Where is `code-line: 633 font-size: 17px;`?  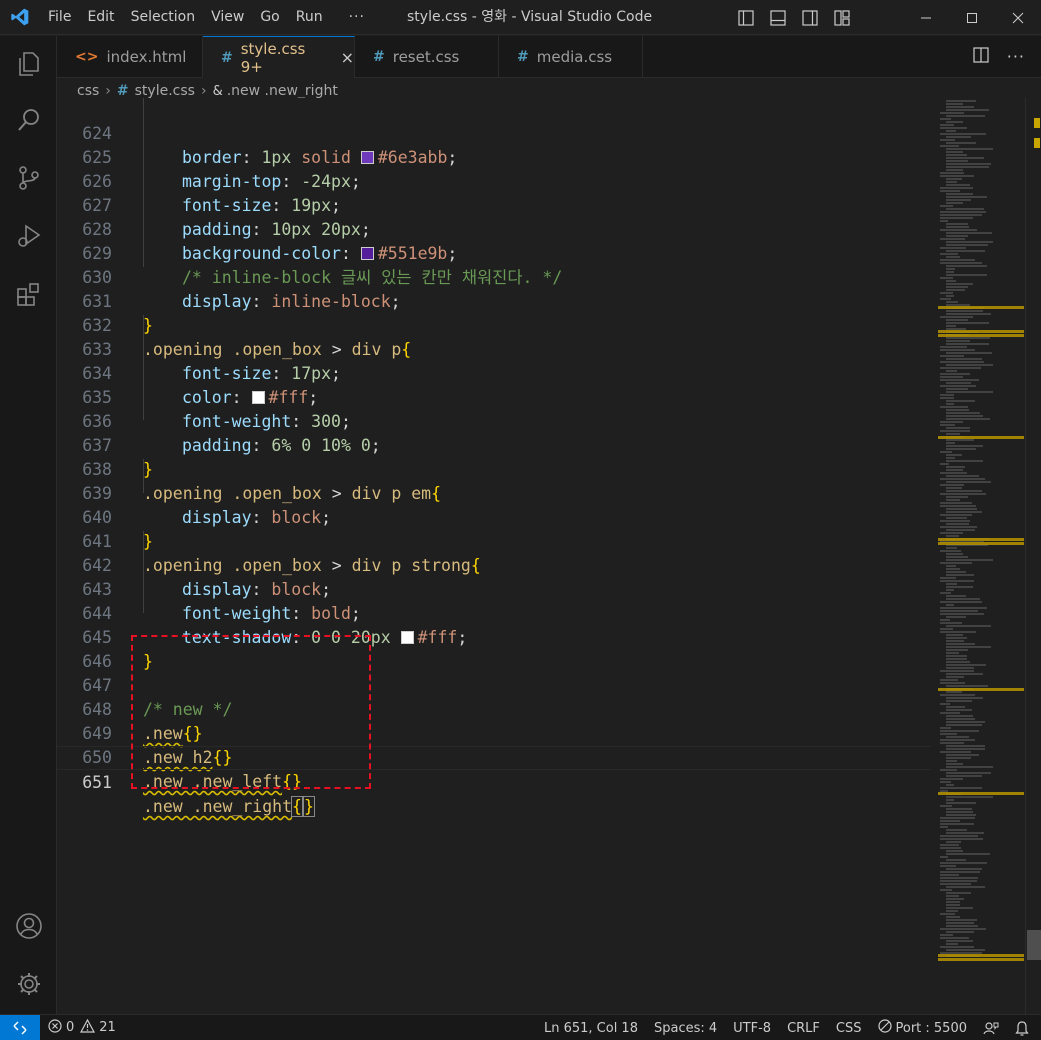 code-line: 633 font-size: 17px; is located at coordinates (494, 348).